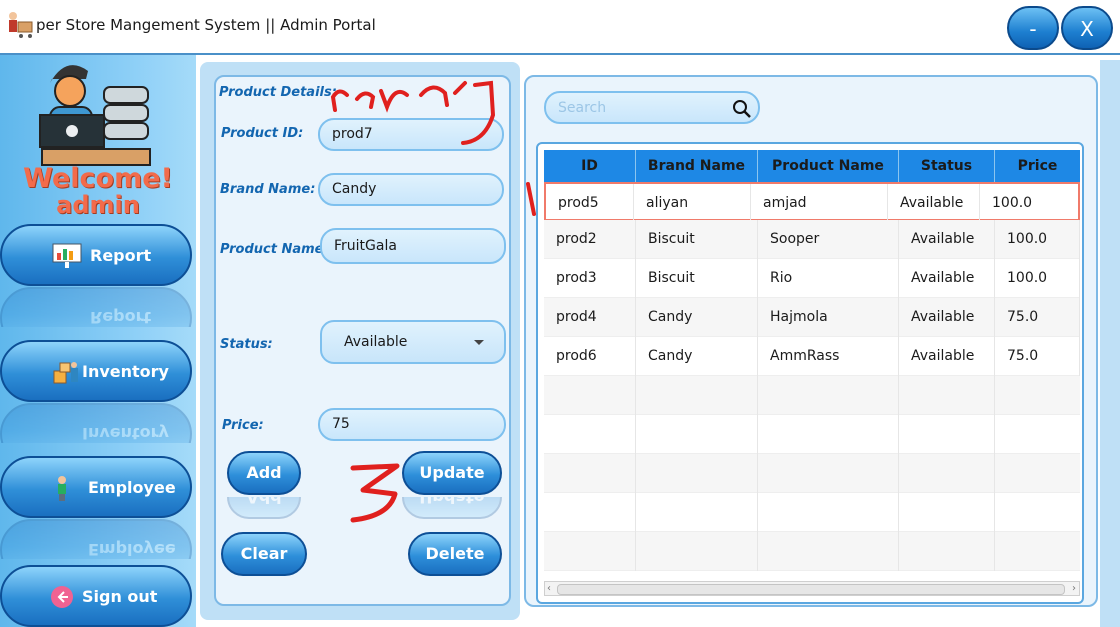 The image size is (1120, 627). What do you see at coordinates (1074, 588) in the screenshot?
I see `scroll-right-icon: ›` at bounding box center [1074, 588].